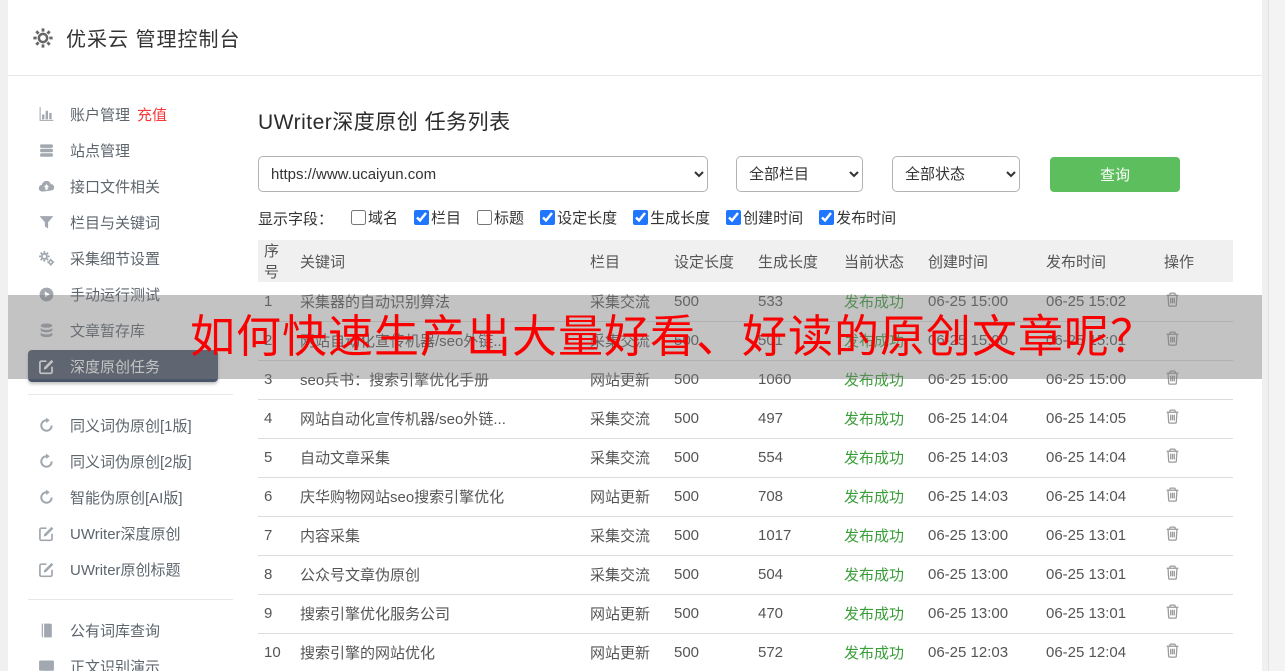 The height and width of the screenshot is (671, 1285). I want to click on field-checkbox-生成长度: 生成长度, so click(671, 217).